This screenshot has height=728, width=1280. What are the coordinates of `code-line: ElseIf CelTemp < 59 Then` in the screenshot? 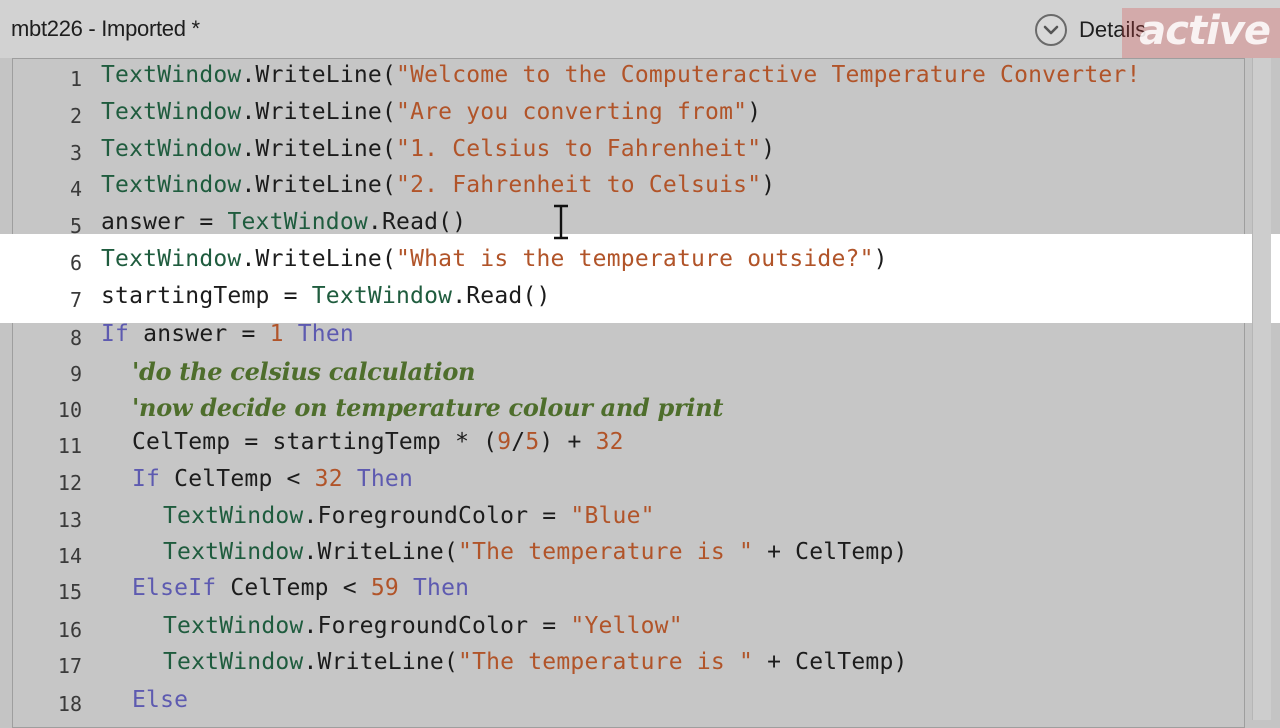 It's located at (300, 588).